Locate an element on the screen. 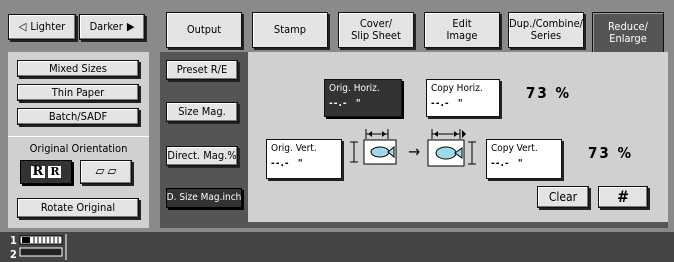  tab-output: Output is located at coordinates (204, 30).